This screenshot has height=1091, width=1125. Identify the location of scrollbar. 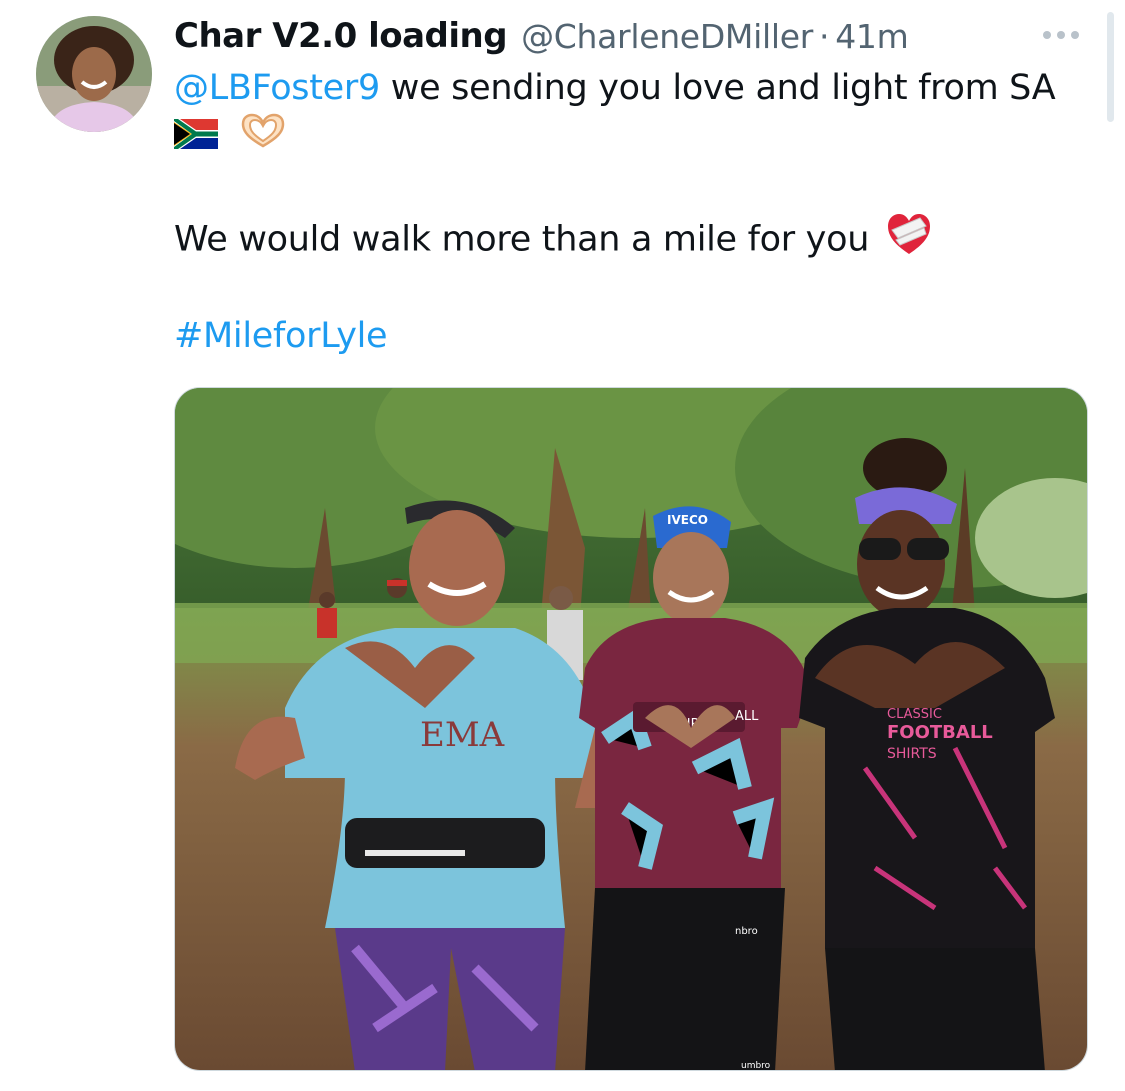
(1110, 67).